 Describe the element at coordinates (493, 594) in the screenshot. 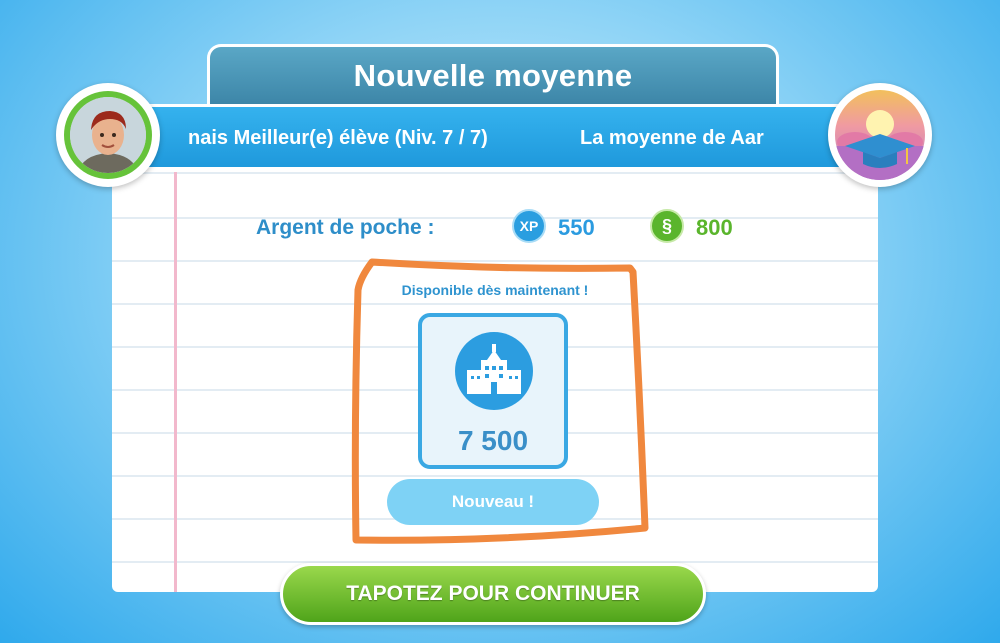

I see `continue-button: TAPOTEZ POUR CONTINUER` at that location.